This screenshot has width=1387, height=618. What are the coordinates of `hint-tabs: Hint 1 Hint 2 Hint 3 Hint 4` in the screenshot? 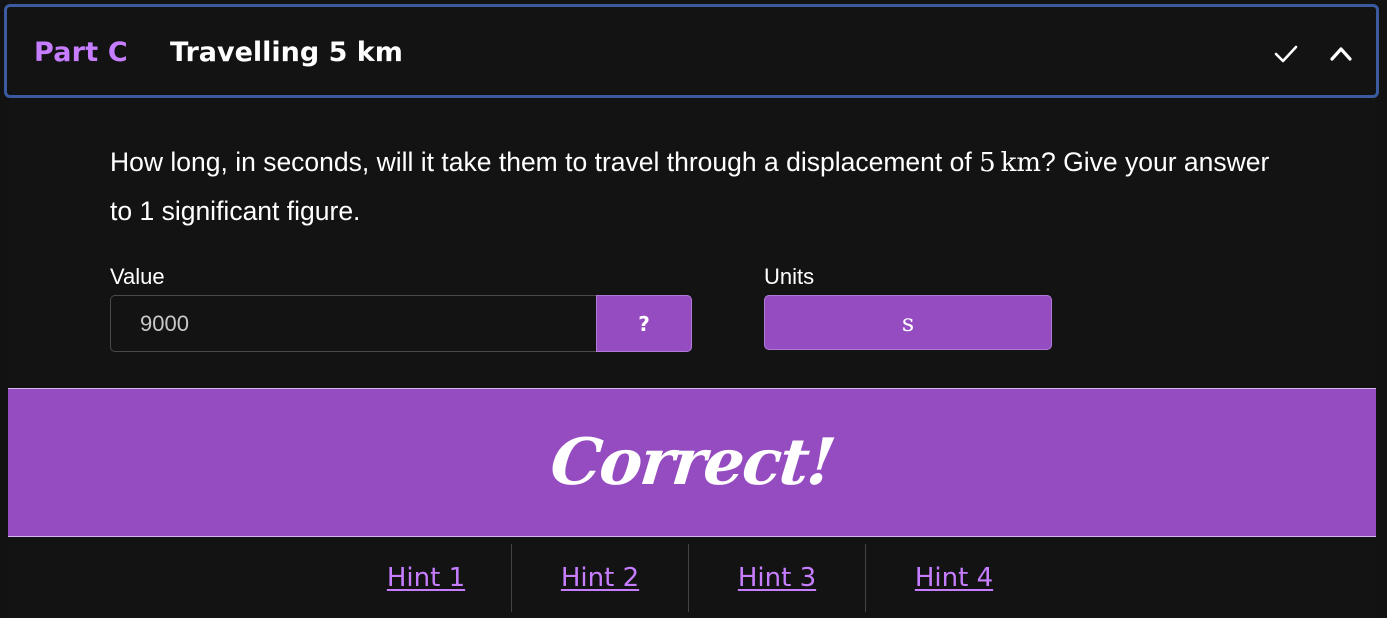 It's located at (693, 578).